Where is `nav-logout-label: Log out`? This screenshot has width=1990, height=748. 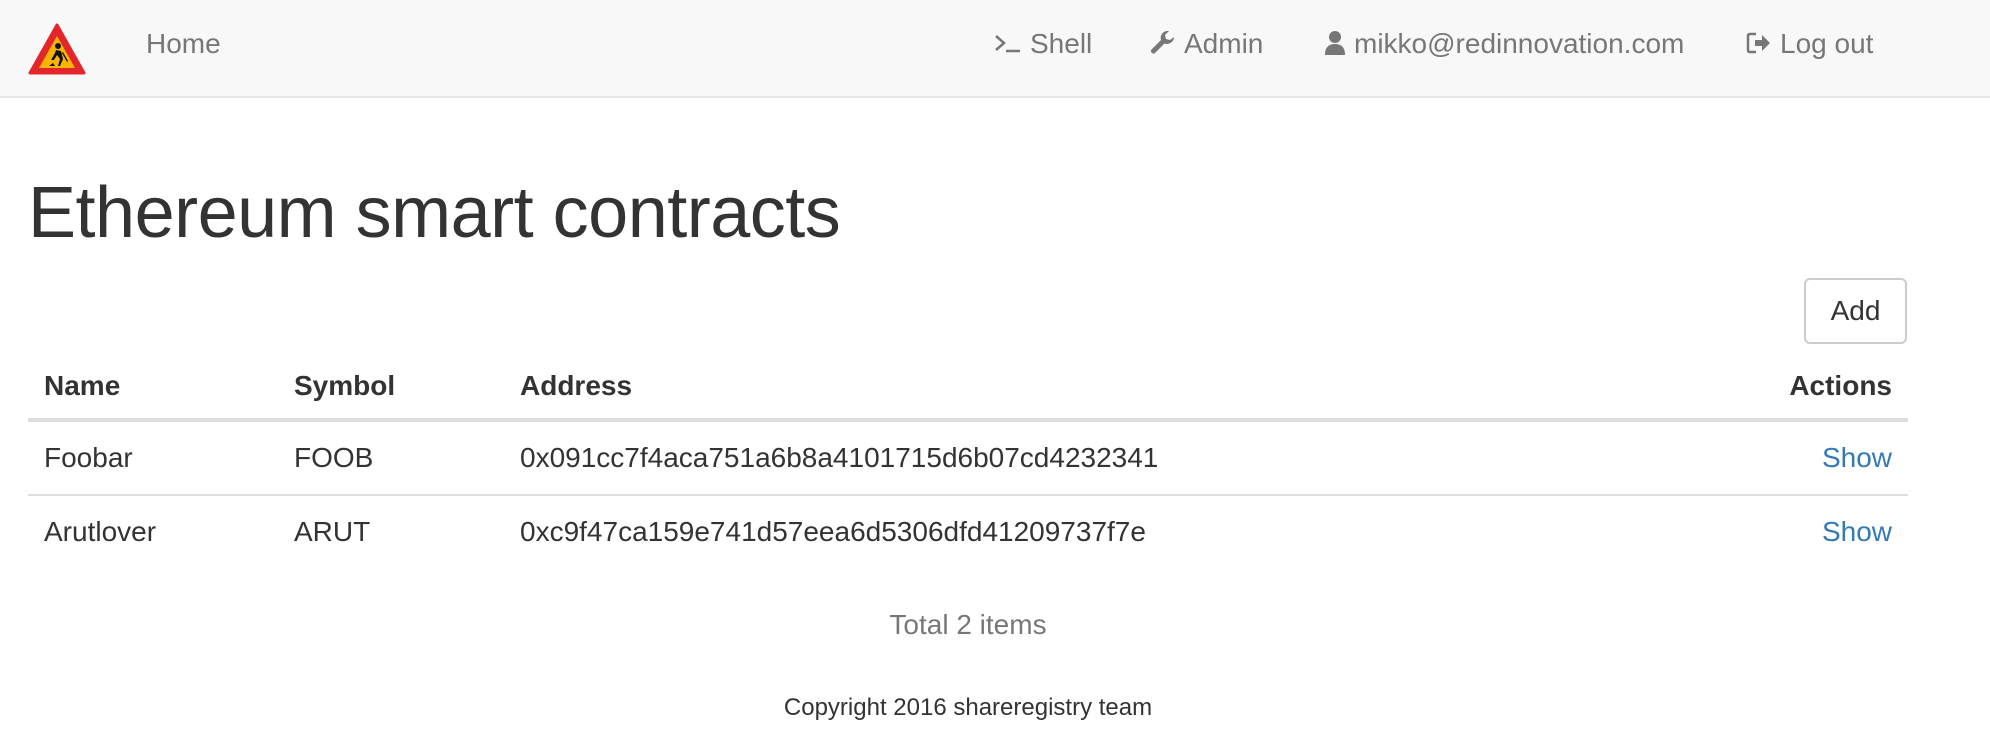
nav-logout-label: Log out is located at coordinates (1827, 43).